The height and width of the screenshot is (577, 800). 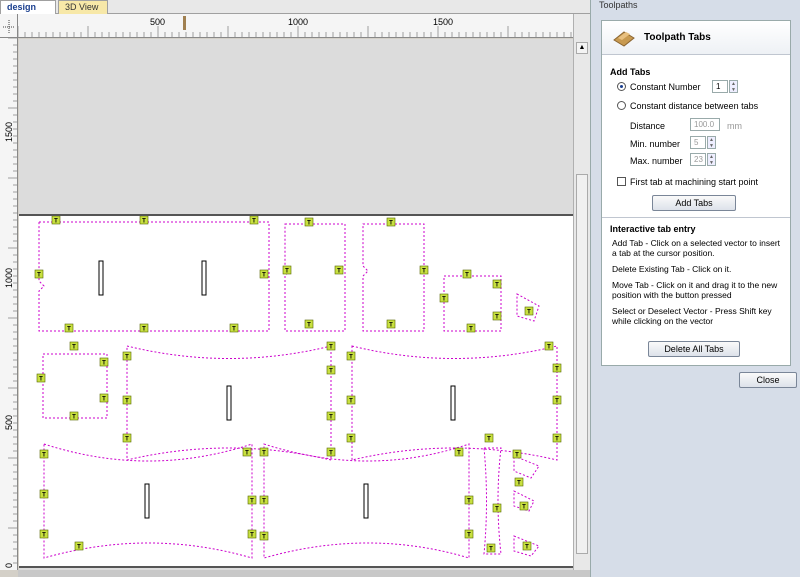 I want to click on horizontal-ruler: 500 1000 1500, so click(x=295, y=26).